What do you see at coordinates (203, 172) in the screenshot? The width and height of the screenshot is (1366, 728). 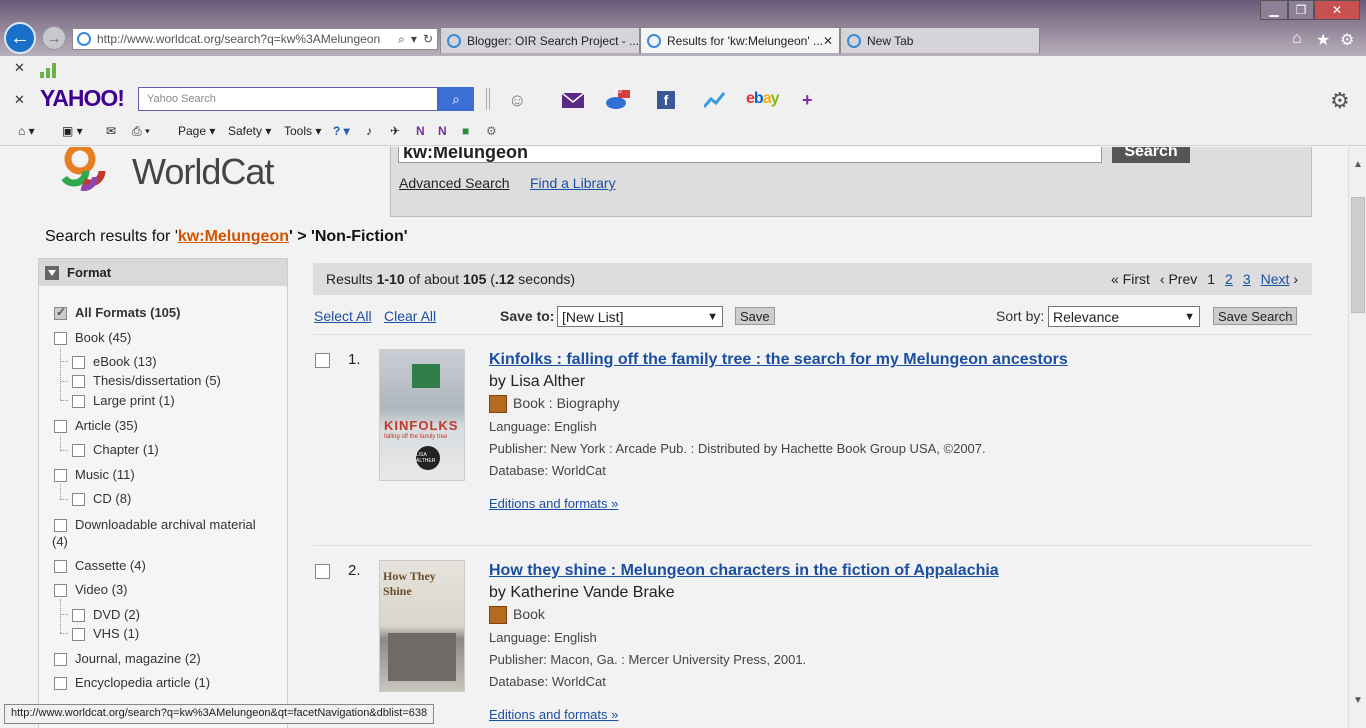 I see `worldcat-logo: WorldCat` at bounding box center [203, 172].